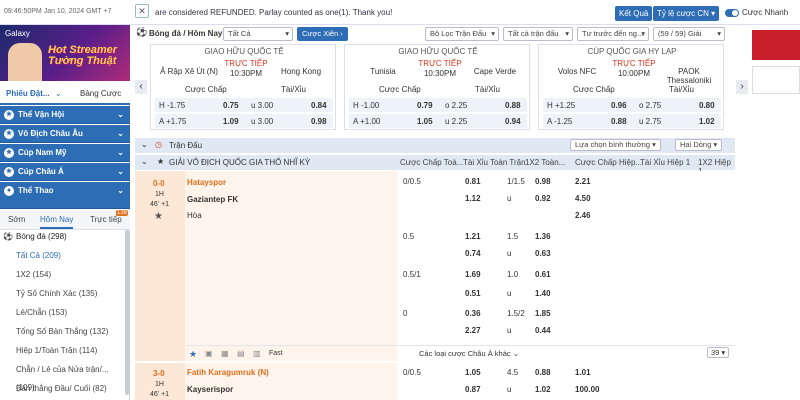 The image size is (800, 400). I want to click on ou-odds: 0.63, so click(543, 253).